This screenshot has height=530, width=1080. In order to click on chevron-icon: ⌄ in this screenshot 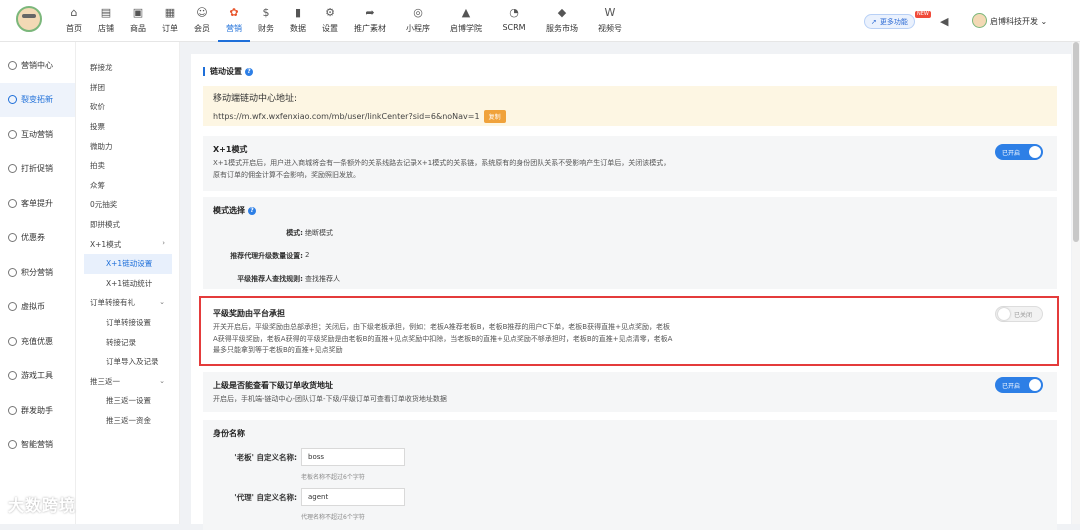, I will do `click(162, 302)`.